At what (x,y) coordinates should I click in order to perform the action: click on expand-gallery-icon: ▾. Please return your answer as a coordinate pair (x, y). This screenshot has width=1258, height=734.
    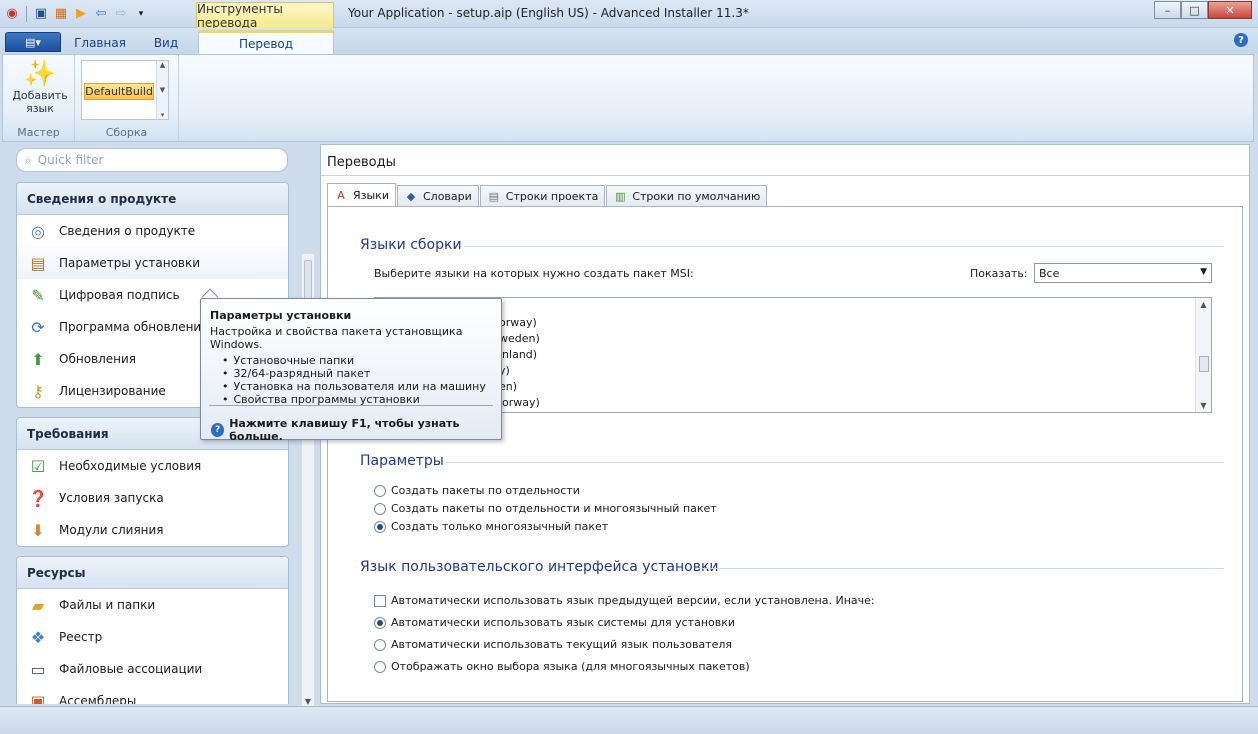
    Looking at the image, I should click on (163, 115).